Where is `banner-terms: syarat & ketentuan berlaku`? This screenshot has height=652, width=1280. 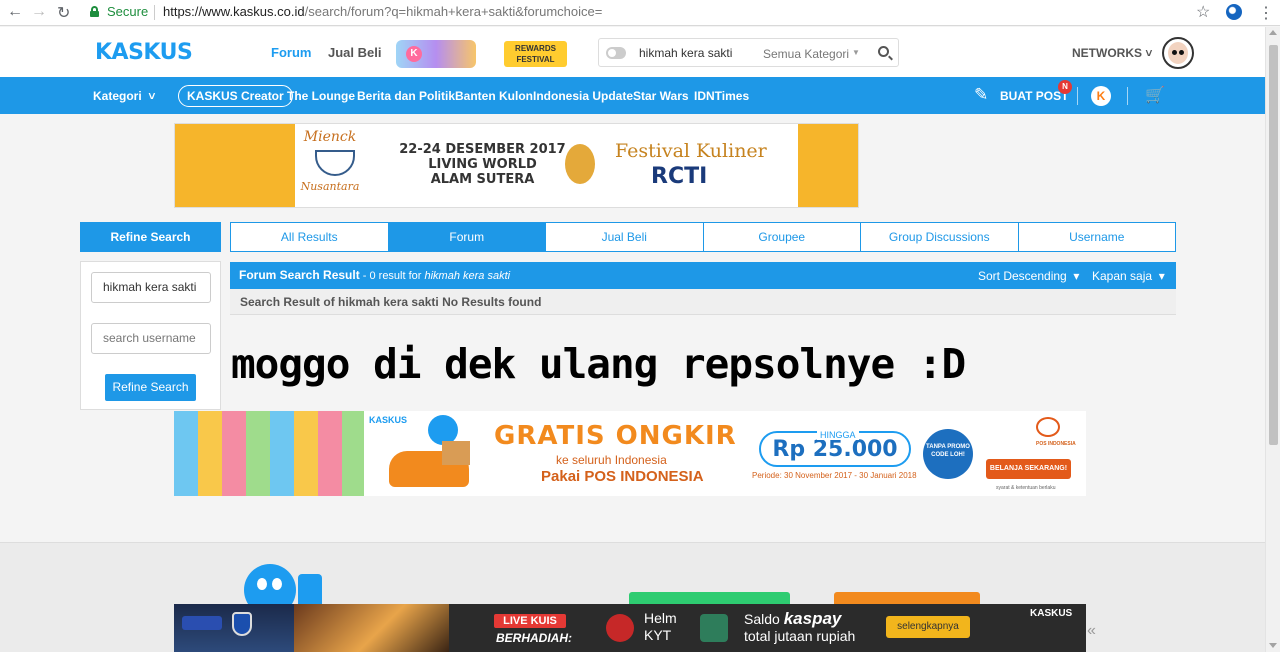 banner-terms: syarat & ketentuan berlaku is located at coordinates (1026, 488).